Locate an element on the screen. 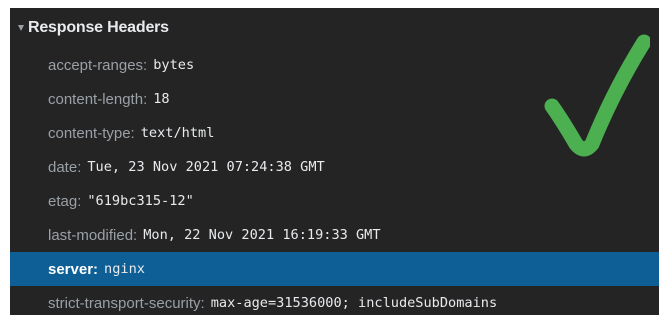 This screenshot has width=659, height=315. header-name: content-length: is located at coordinates (98, 99).